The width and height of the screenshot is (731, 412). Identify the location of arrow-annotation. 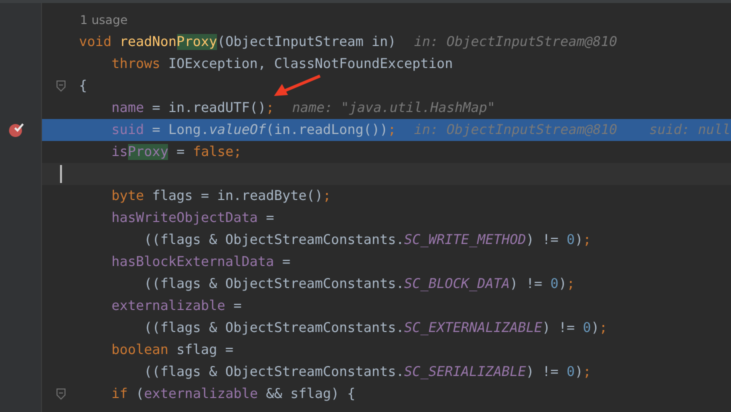
(297, 86).